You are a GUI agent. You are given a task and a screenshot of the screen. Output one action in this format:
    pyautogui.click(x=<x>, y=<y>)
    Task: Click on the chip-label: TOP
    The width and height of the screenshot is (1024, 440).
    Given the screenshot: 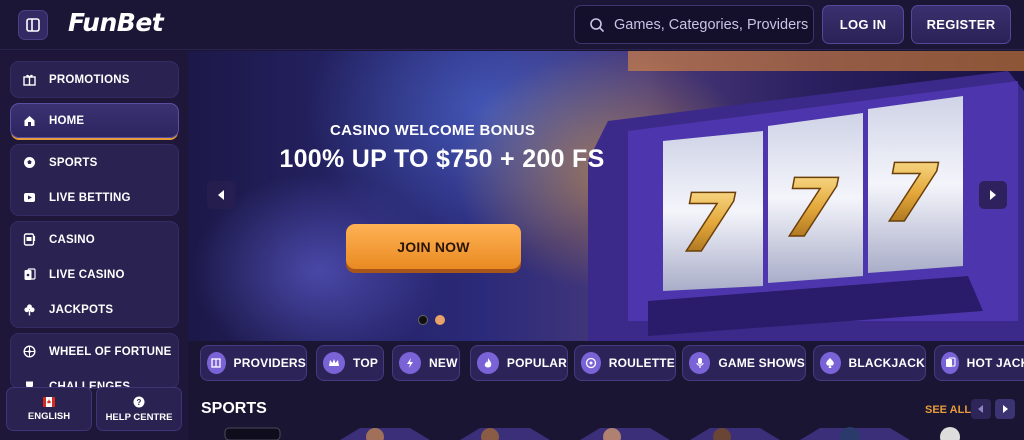 What is the action you would take?
    pyautogui.click(x=366, y=363)
    